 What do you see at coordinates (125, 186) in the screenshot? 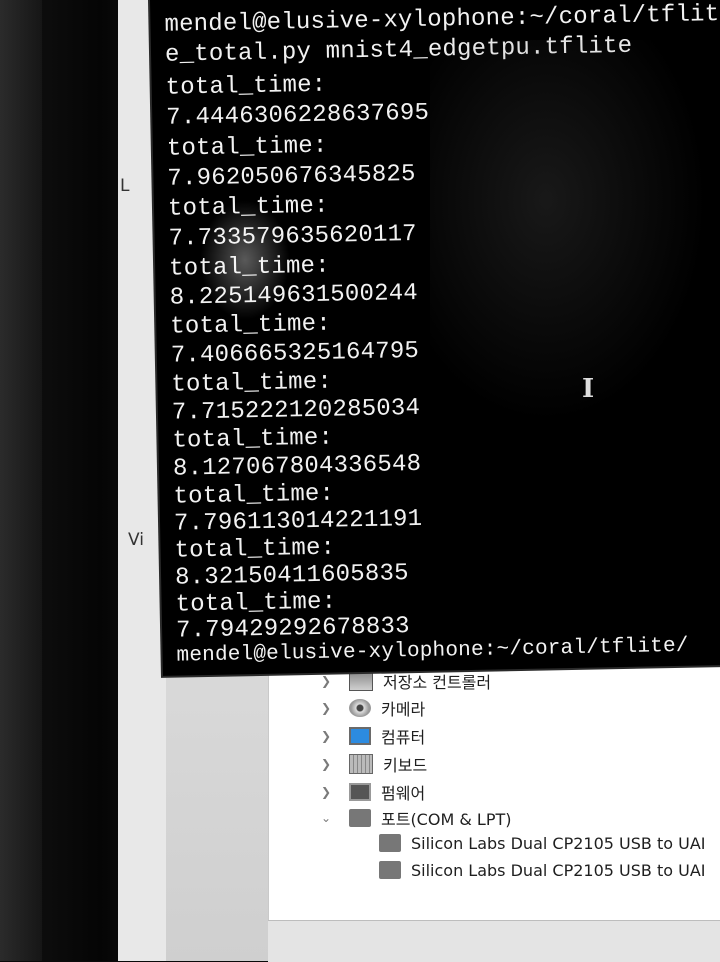
I see `partial-label-l: L` at bounding box center [125, 186].